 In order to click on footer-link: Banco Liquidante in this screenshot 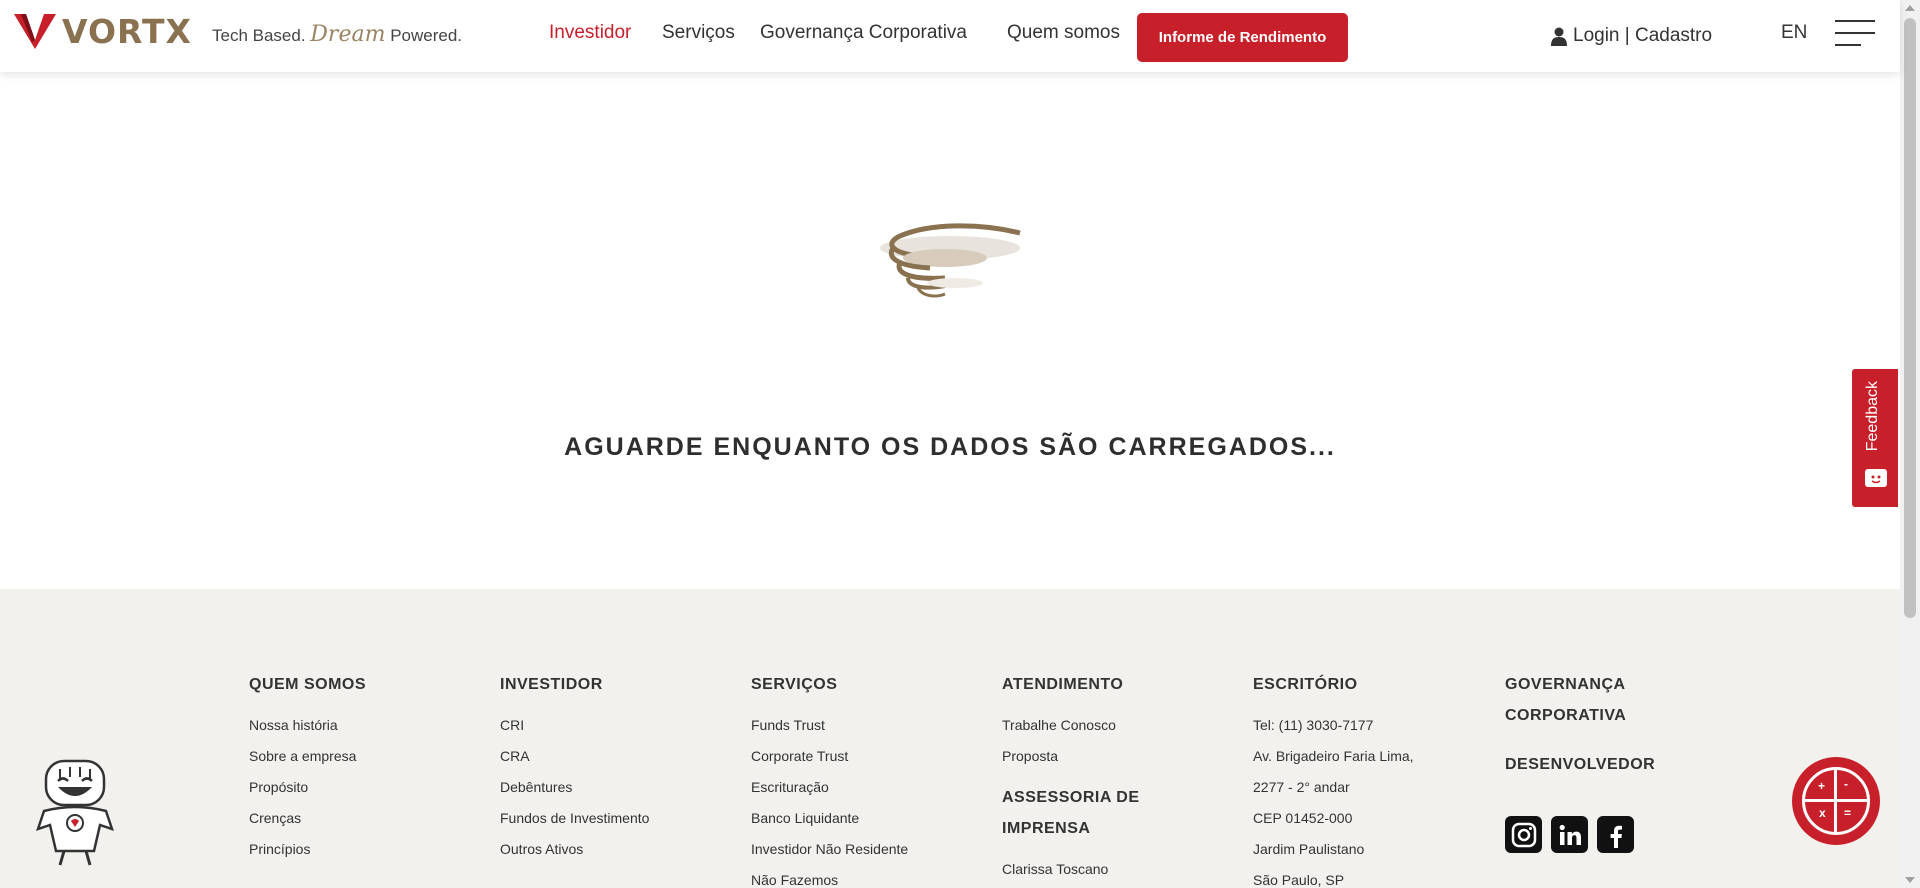, I will do `click(829, 818)`.